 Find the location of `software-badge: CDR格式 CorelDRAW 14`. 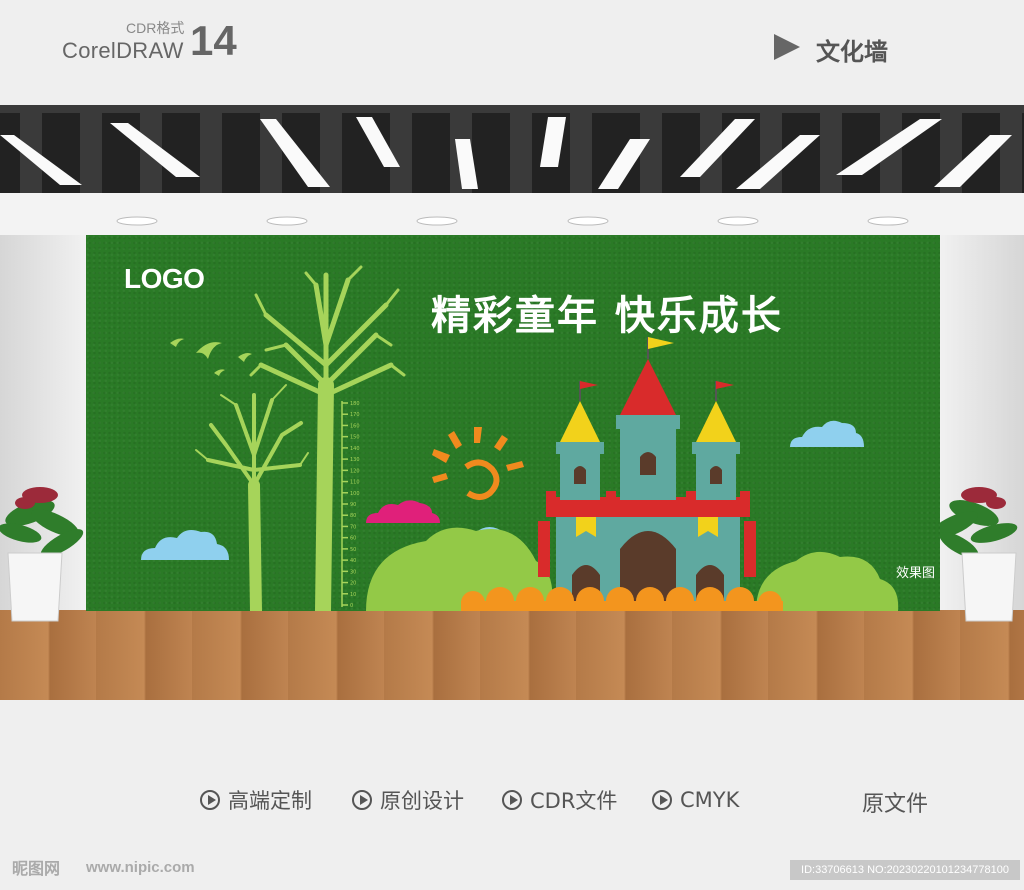

software-badge: CDR格式 CorelDRAW 14 is located at coordinates (157, 43).